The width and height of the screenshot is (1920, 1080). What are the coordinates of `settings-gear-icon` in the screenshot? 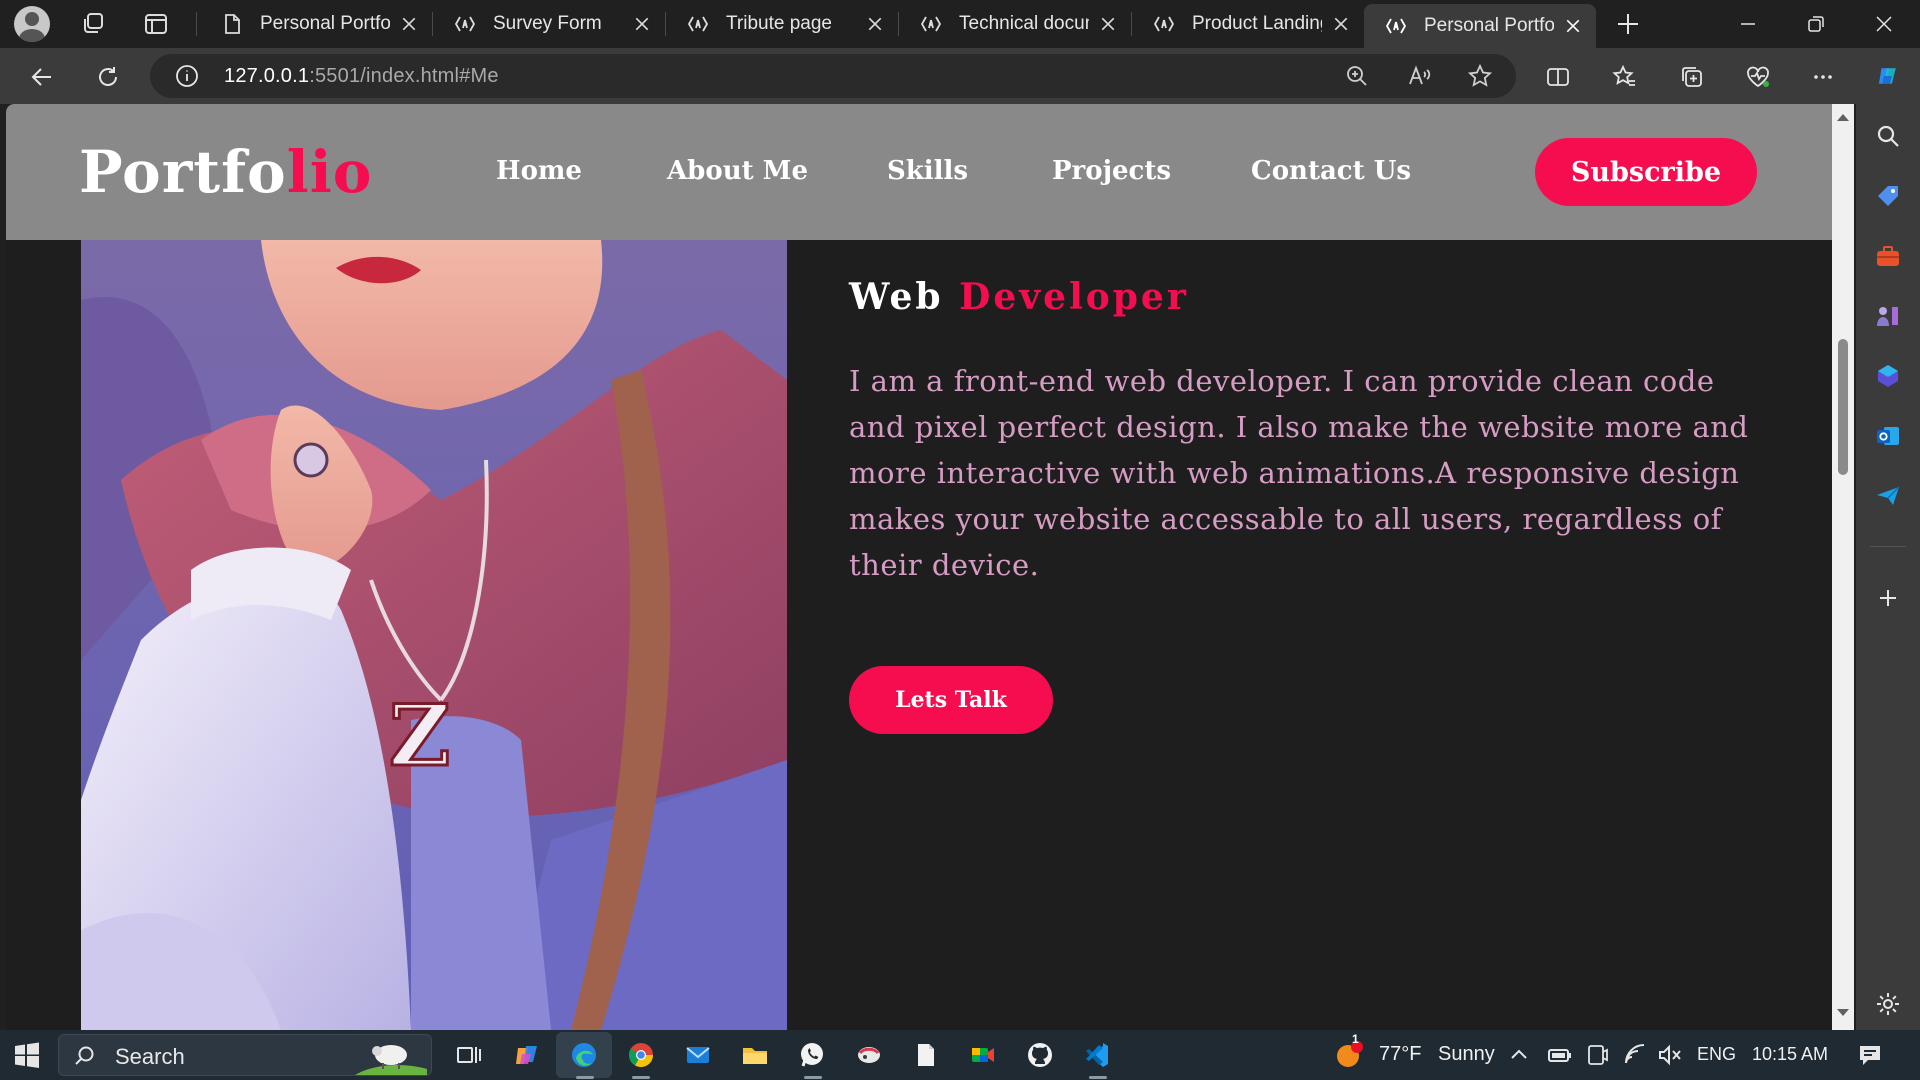 It's located at (1888, 1004).